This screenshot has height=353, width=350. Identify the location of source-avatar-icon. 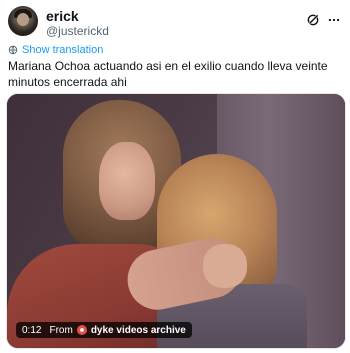
(81, 330).